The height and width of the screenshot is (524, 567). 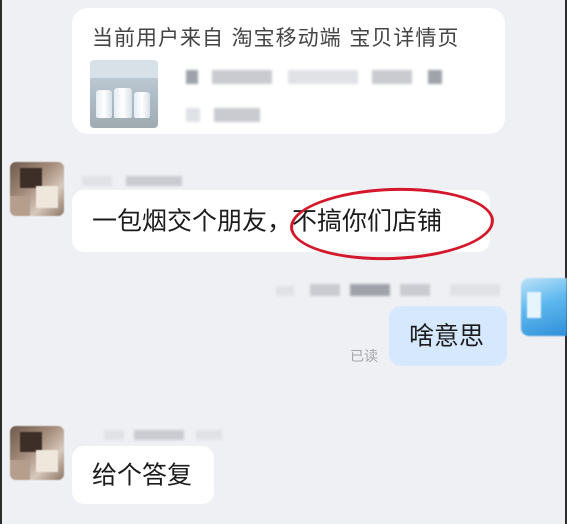 I want to click on read-status: 已读, so click(x=364, y=357).